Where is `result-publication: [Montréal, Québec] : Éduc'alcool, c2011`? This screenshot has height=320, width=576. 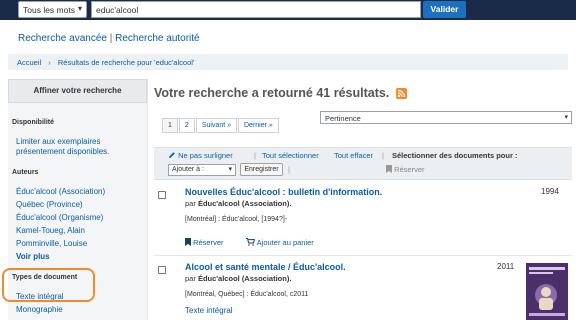 result-publication: [Montréal, Québec] : Éduc'alcool, c2011 is located at coordinates (247, 294).